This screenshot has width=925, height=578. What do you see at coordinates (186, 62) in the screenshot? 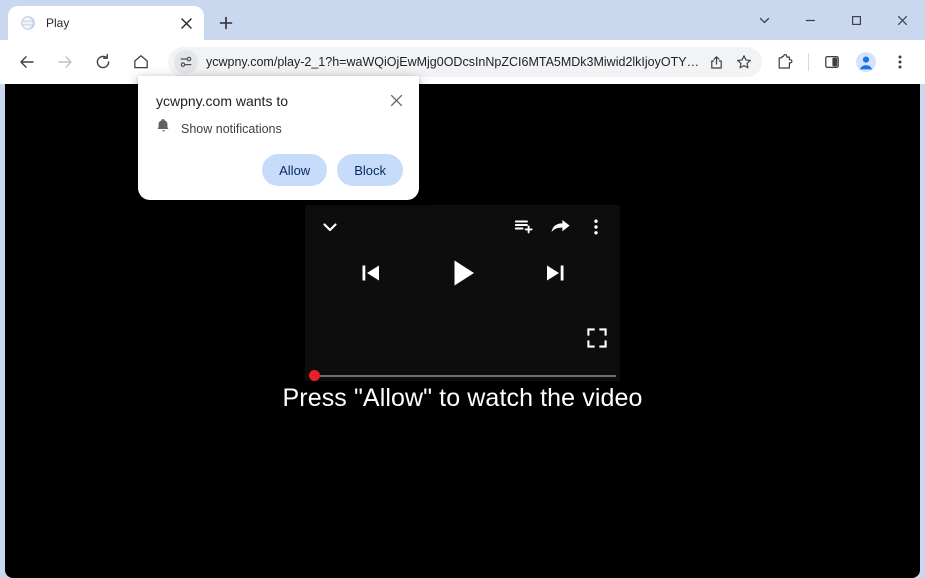
I see `site-settings-icon` at bounding box center [186, 62].